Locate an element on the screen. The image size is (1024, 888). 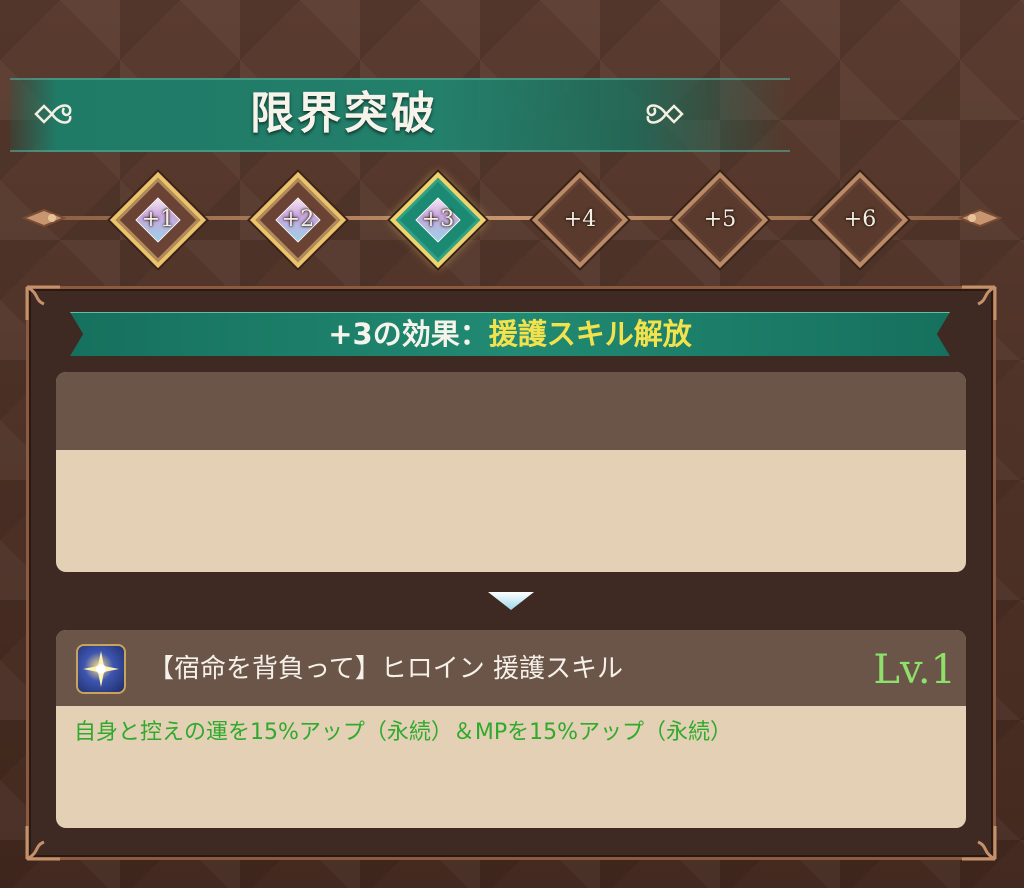
limit-break-step-6: +6 is located at coordinates (860, 220).